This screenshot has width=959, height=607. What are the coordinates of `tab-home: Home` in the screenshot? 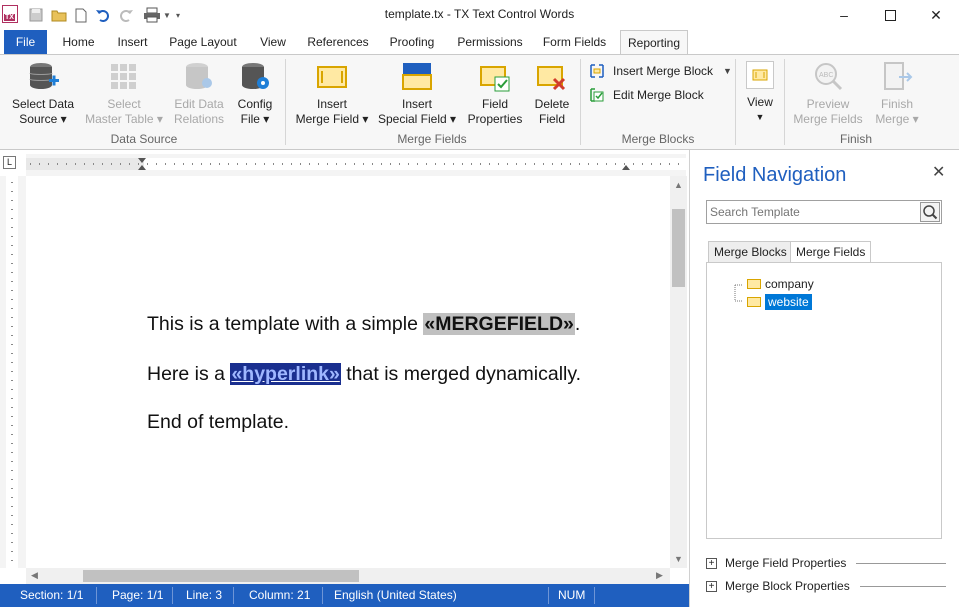 It's located at (78, 42).